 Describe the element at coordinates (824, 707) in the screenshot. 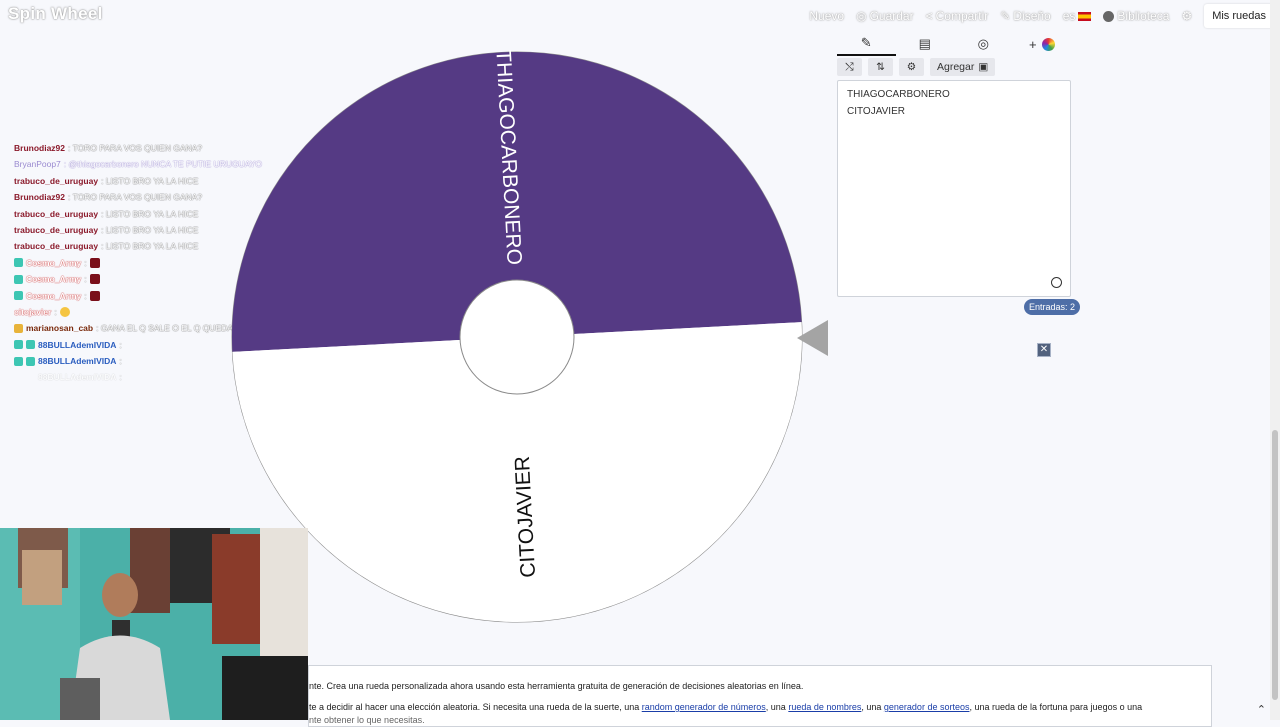

I see `link-rueda-nombres: rueda de nombres` at that location.